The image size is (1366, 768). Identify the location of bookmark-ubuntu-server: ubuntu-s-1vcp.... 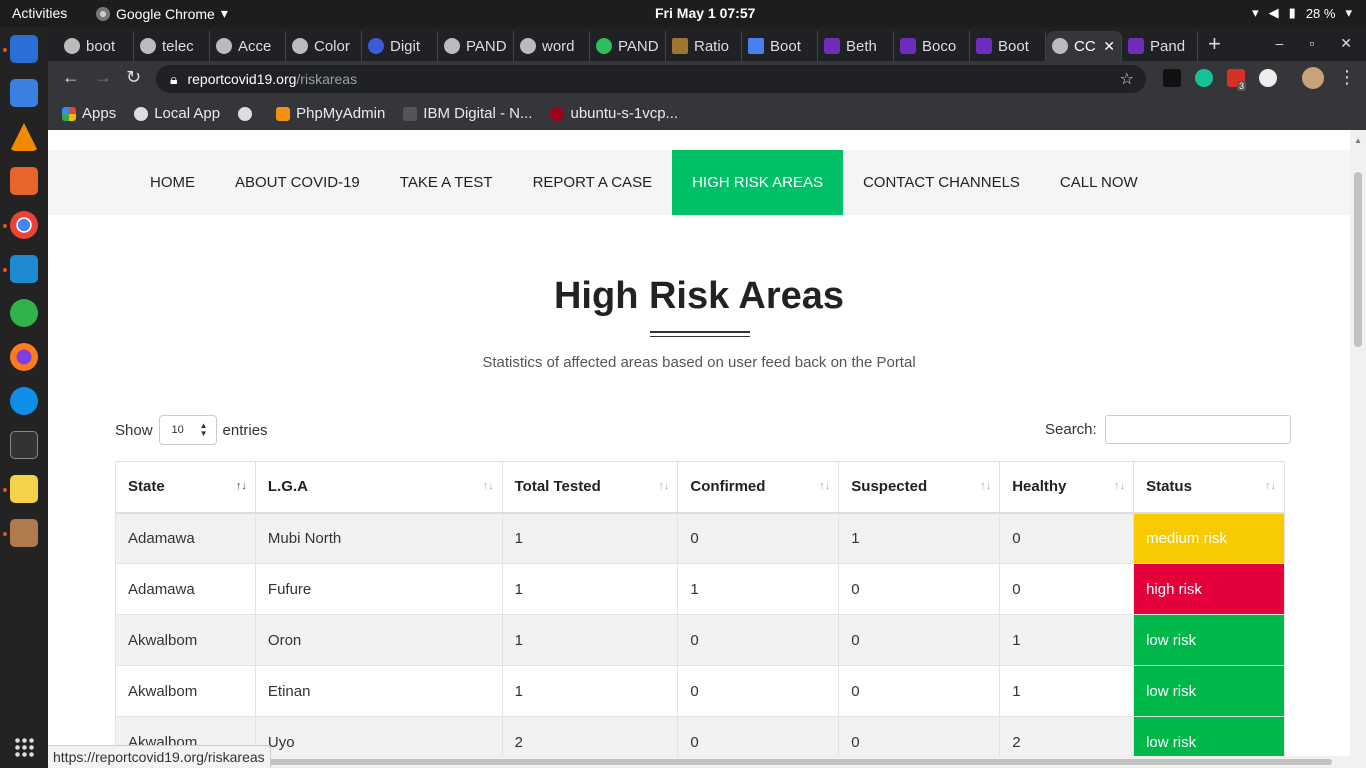
(614, 113).